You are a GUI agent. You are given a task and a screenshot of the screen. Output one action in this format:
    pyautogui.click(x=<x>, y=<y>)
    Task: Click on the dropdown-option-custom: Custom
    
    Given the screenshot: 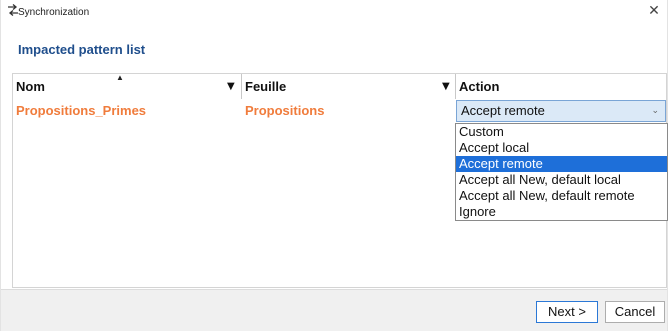 What is the action you would take?
    pyautogui.click(x=561, y=132)
    